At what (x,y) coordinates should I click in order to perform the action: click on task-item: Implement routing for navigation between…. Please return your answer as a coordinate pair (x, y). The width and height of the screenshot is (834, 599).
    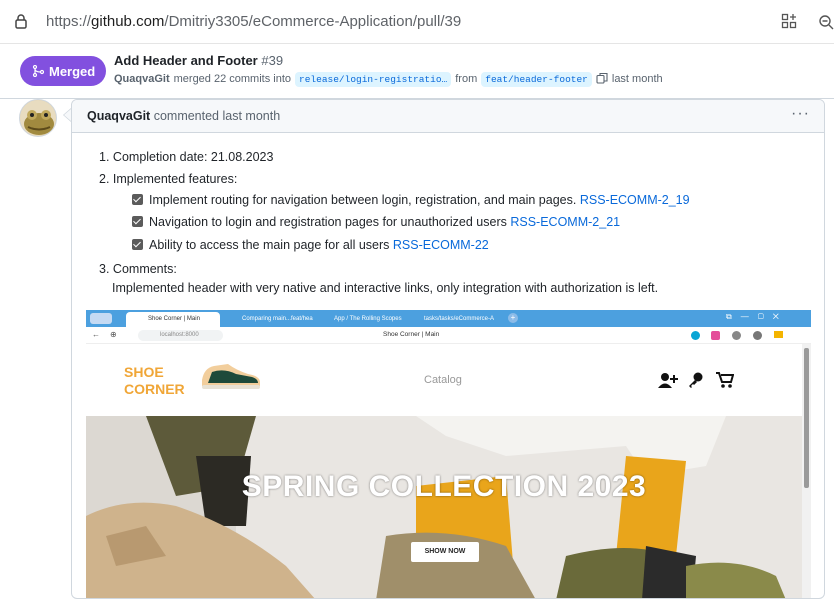
    Looking at the image, I should click on (411, 200).